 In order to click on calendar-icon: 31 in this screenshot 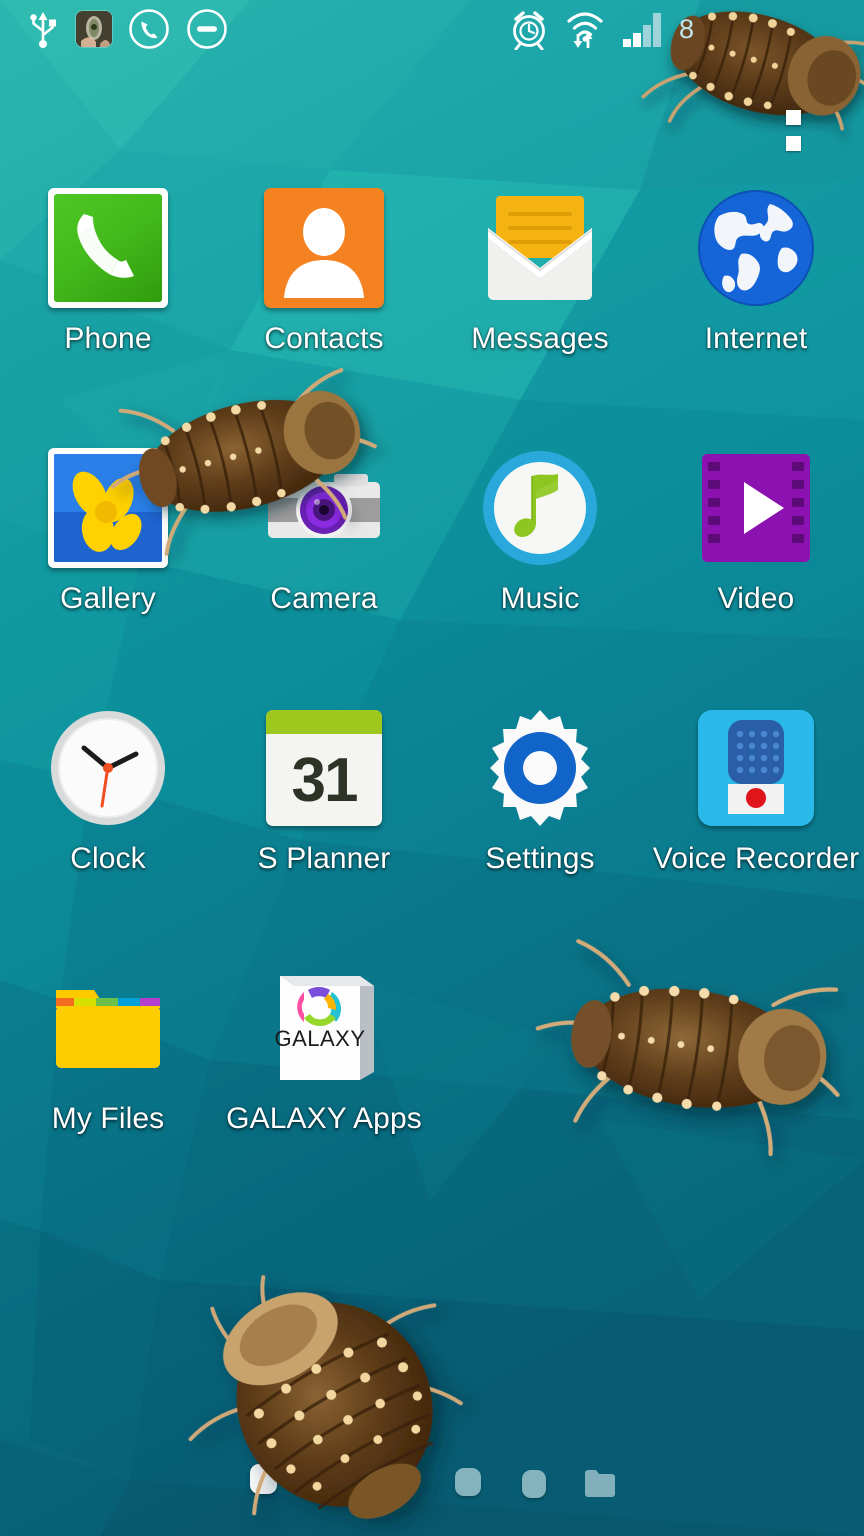, I will do `click(324, 768)`.